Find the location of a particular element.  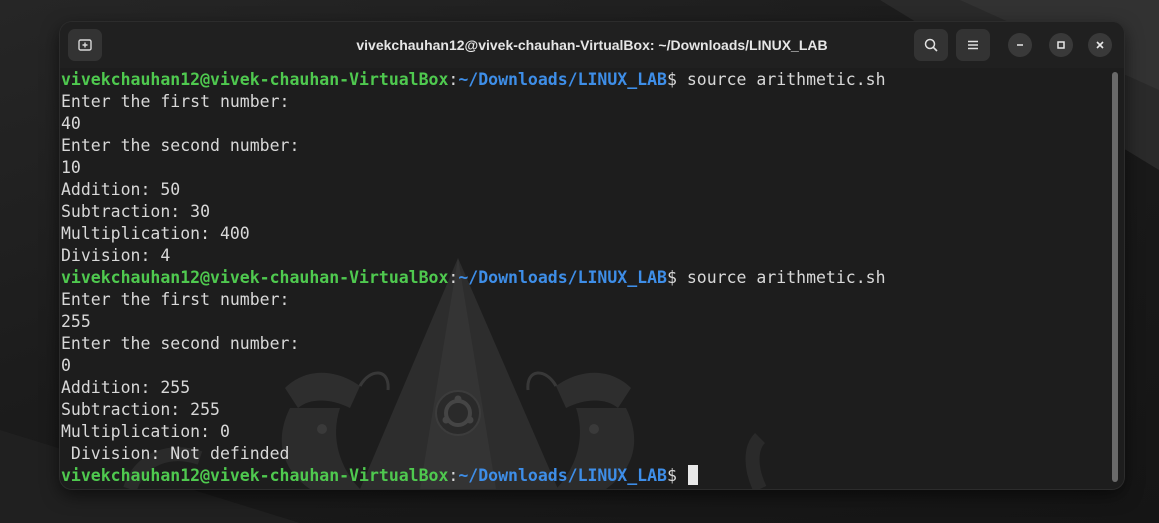

output-line: Multiplication: 0 is located at coordinates (473, 432).